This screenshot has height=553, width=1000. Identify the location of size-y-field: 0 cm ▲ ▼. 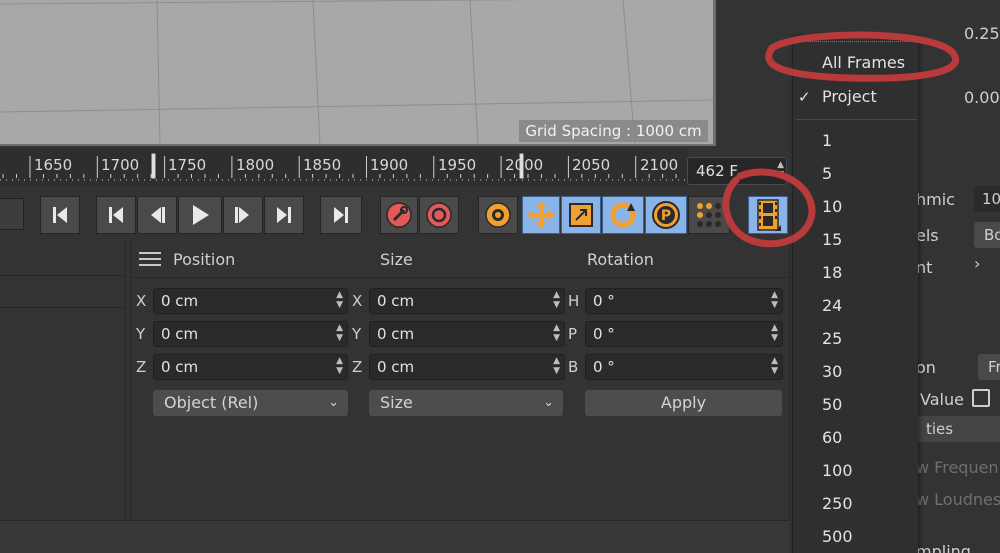
(467, 334).